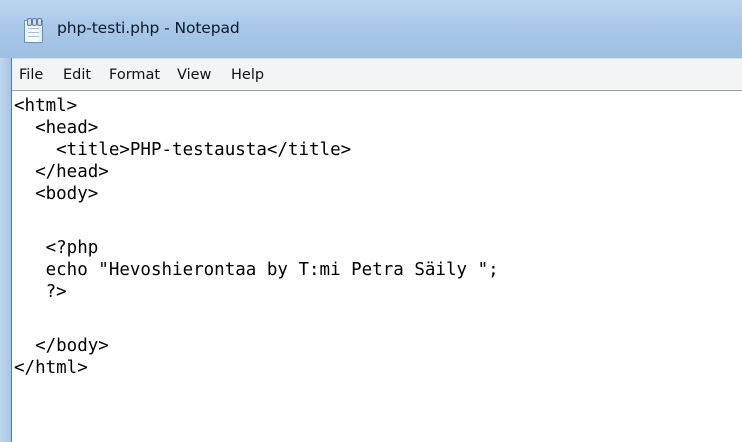  What do you see at coordinates (183, 150) in the screenshot?
I see `code-line-3: <title>PHP-testausta</title>` at bounding box center [183, 150].